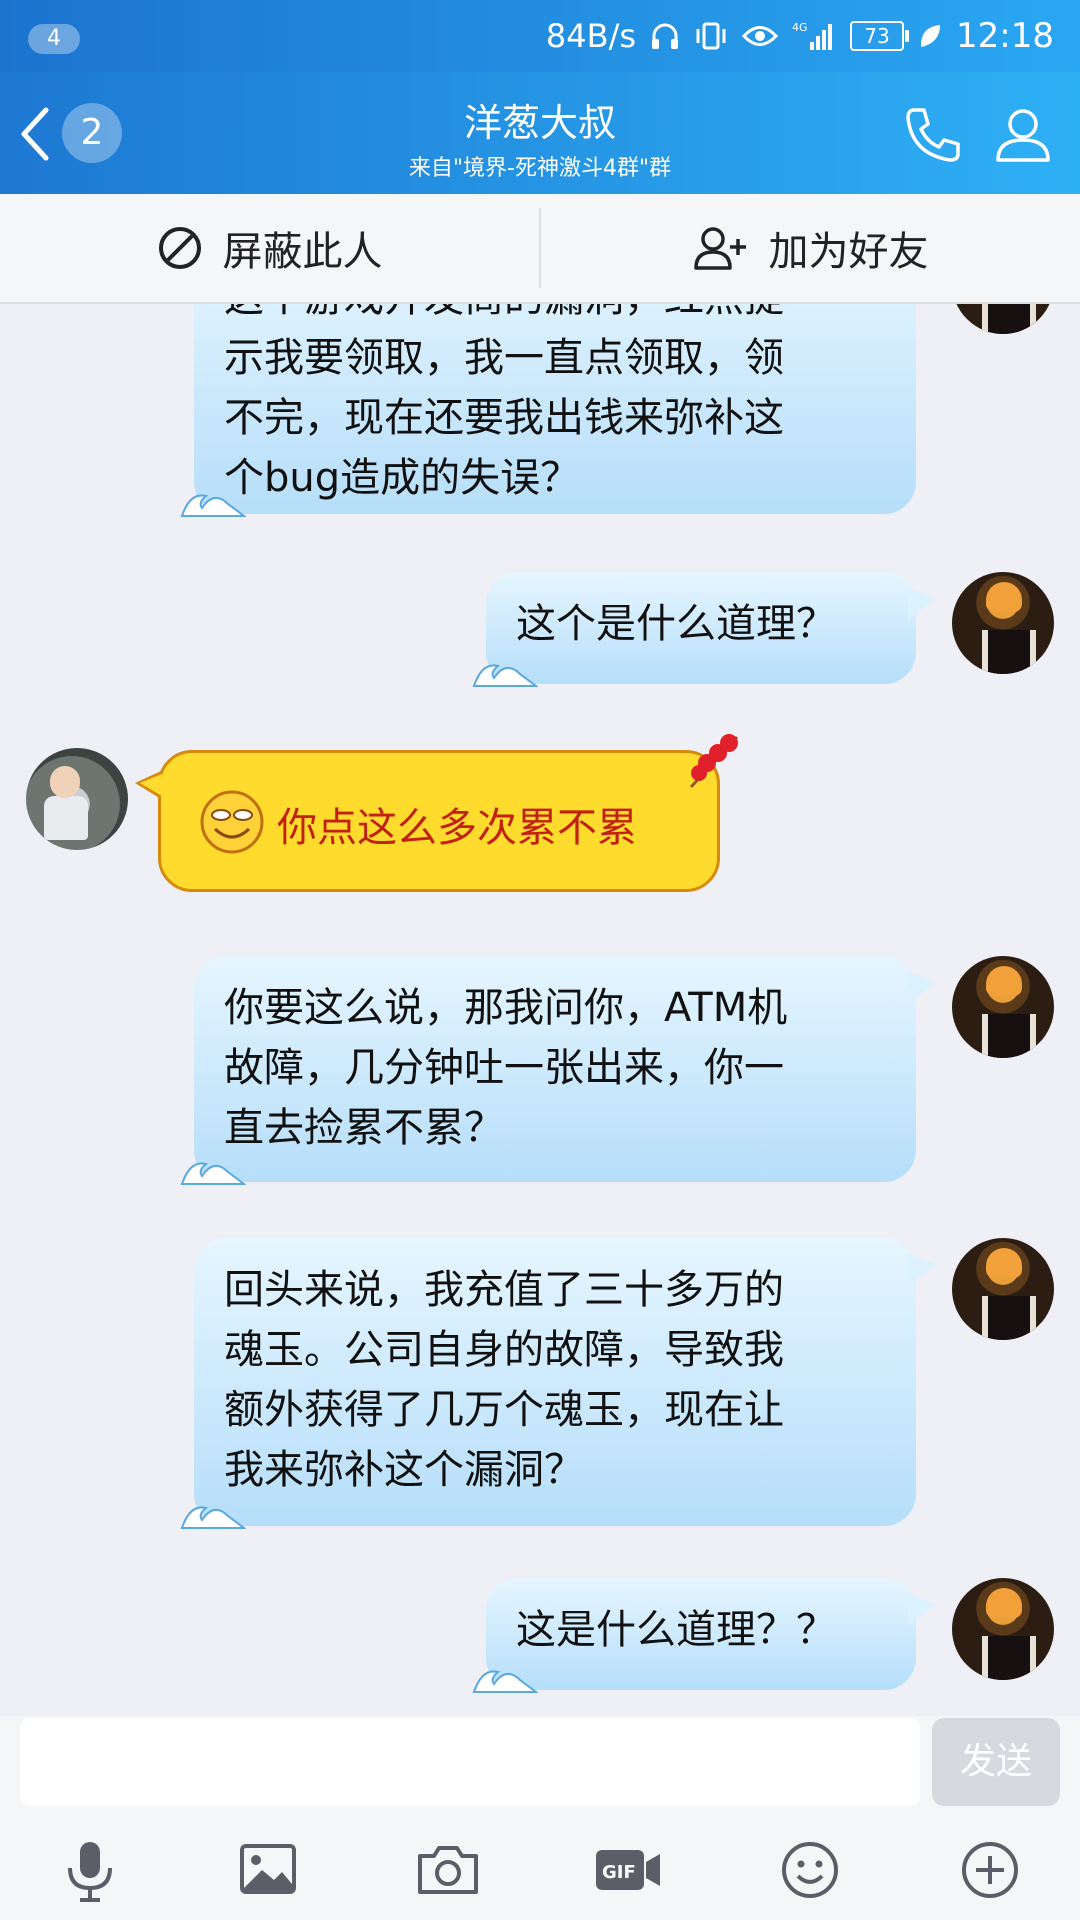 This screenshot has width=1080, height=1920. Describe the element at coordinates (504, 1350) in the screenshot. I see `message-line: 魂玉。公司自身的故障，导致我` at that location.